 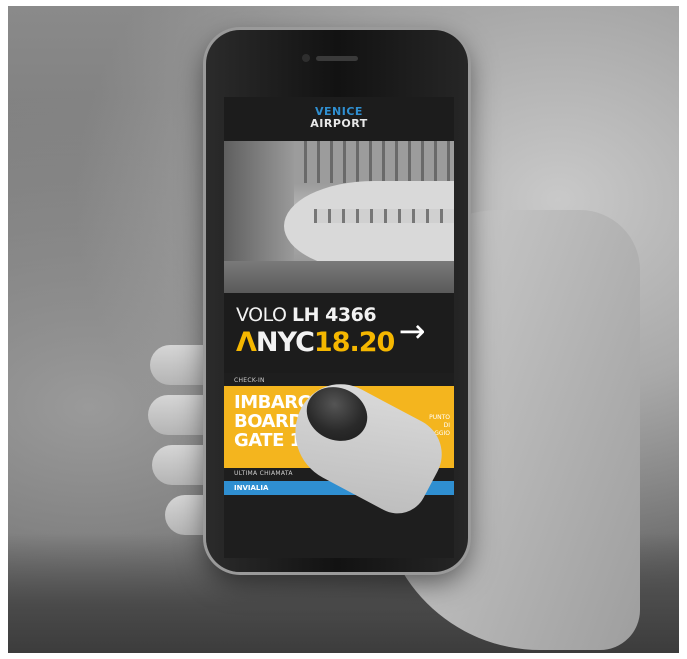 What do you see at coordinates (306, 58) in the screenshot?
I see `front-camera-icon` at bounding box center [306, 58].